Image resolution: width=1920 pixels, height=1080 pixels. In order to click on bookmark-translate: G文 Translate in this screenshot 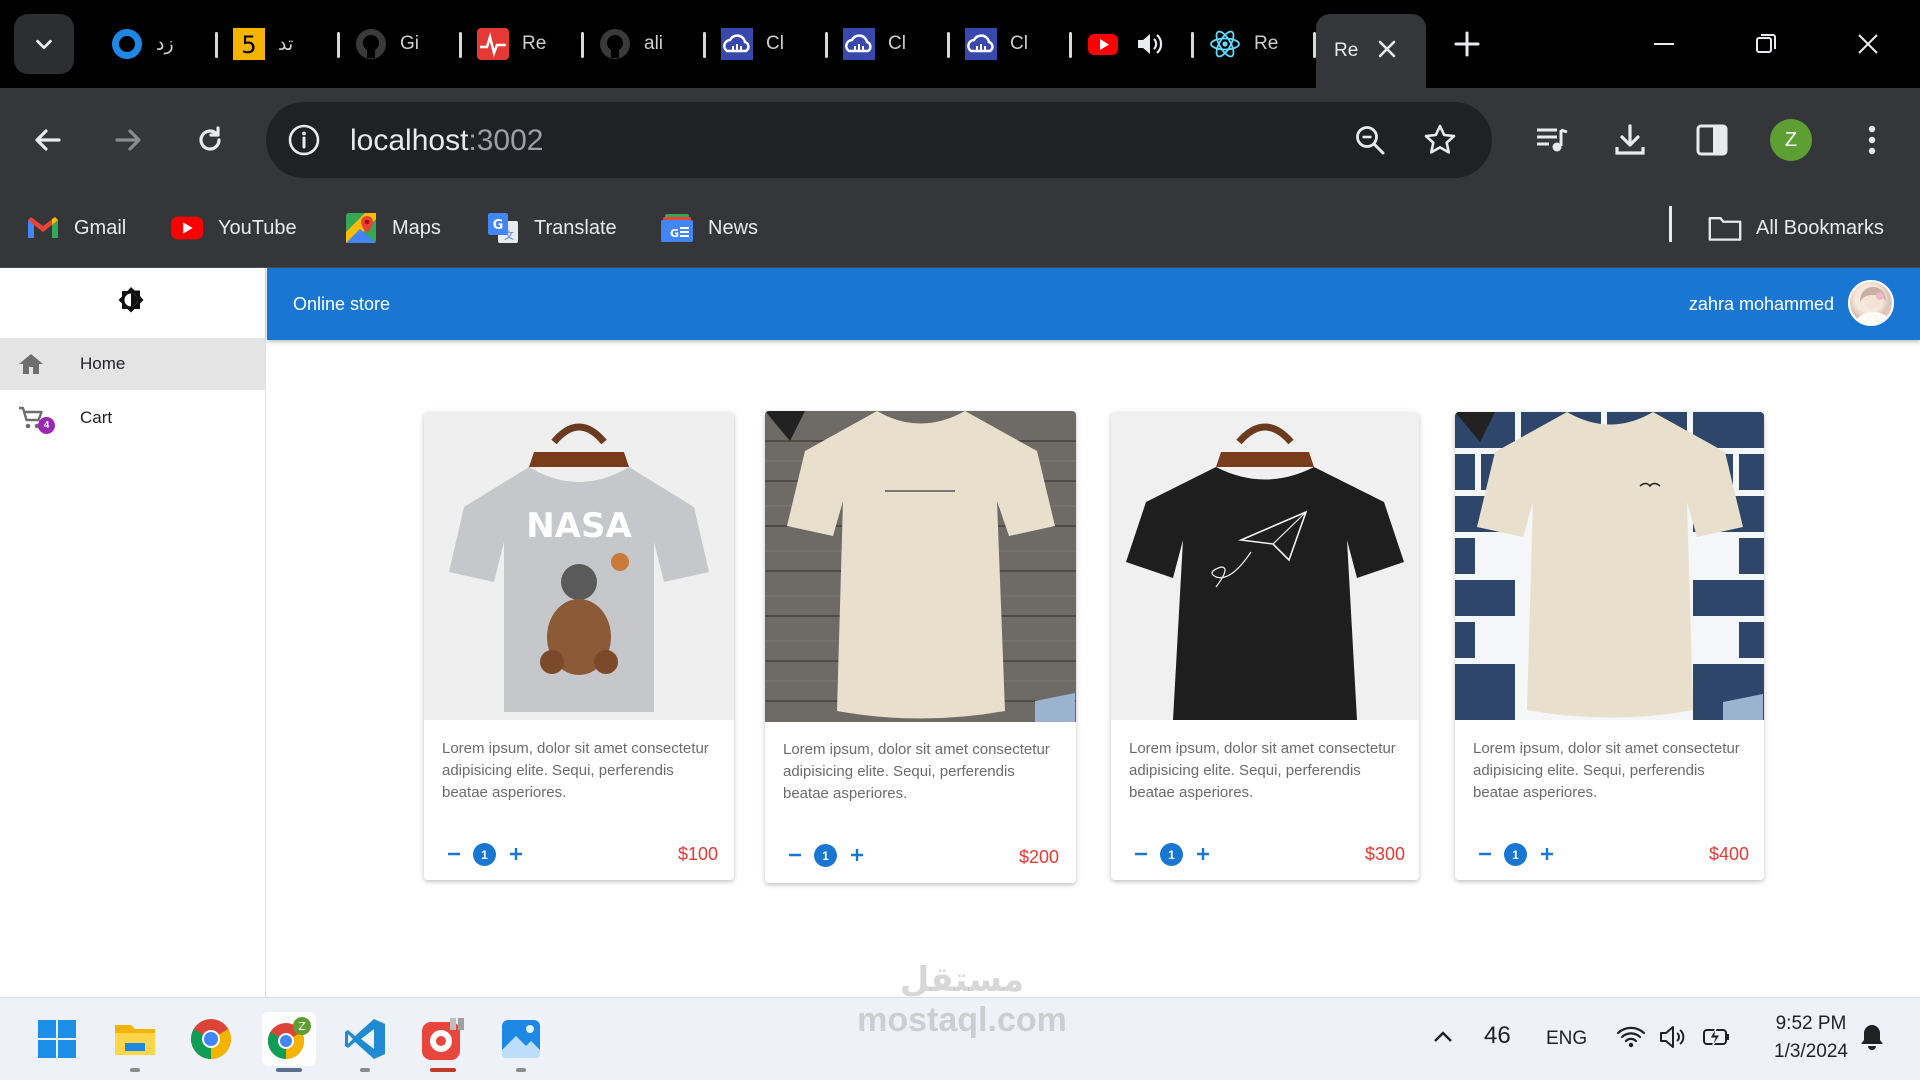, I will do `click(551, 228)`.